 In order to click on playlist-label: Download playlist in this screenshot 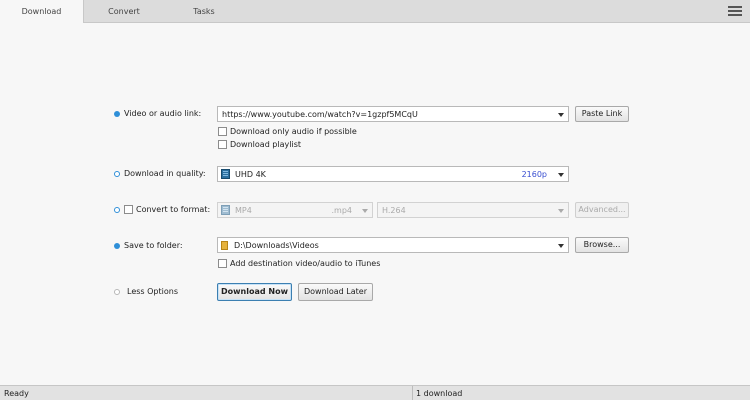, I will do `click(265, 144)`.